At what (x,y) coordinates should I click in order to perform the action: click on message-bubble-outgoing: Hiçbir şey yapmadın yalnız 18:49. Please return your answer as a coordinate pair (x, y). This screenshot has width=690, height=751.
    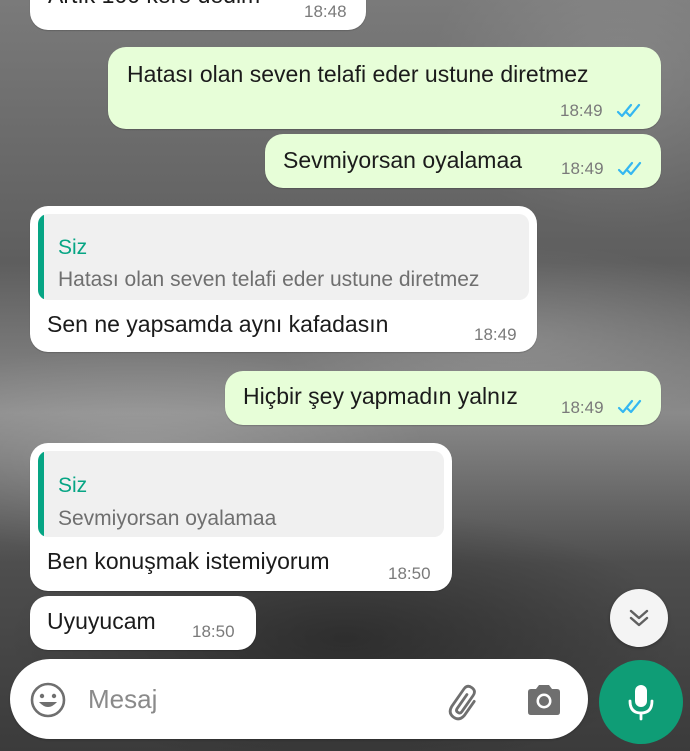
    Looking at the image, I should click on (443, 398).